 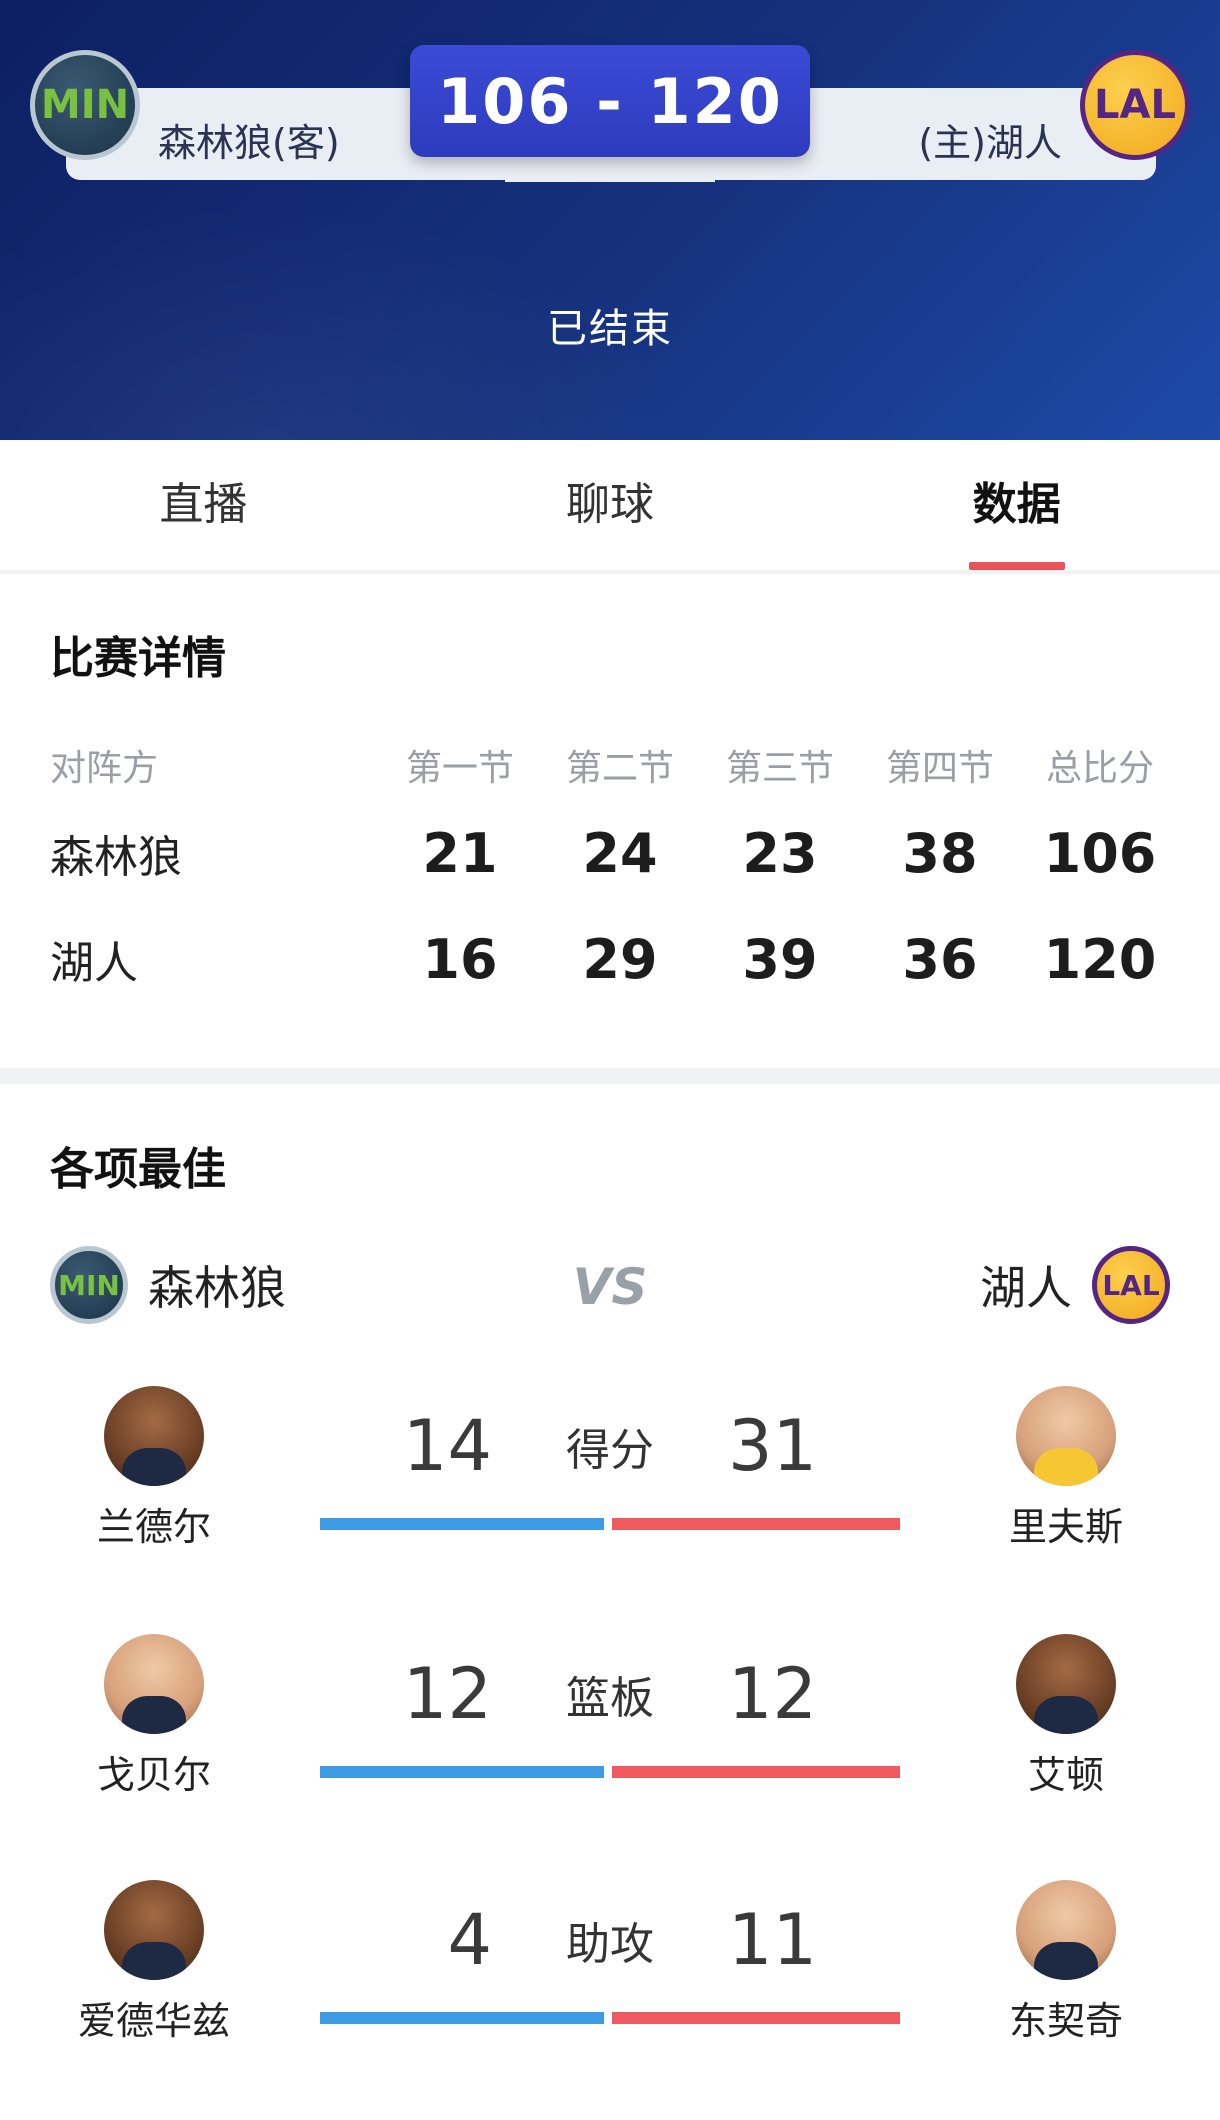 What do you see at coordinates (249, 139) in the screenshot?
I see `away-team-name: 森林狼(客)` at bounding box center [249, 139].